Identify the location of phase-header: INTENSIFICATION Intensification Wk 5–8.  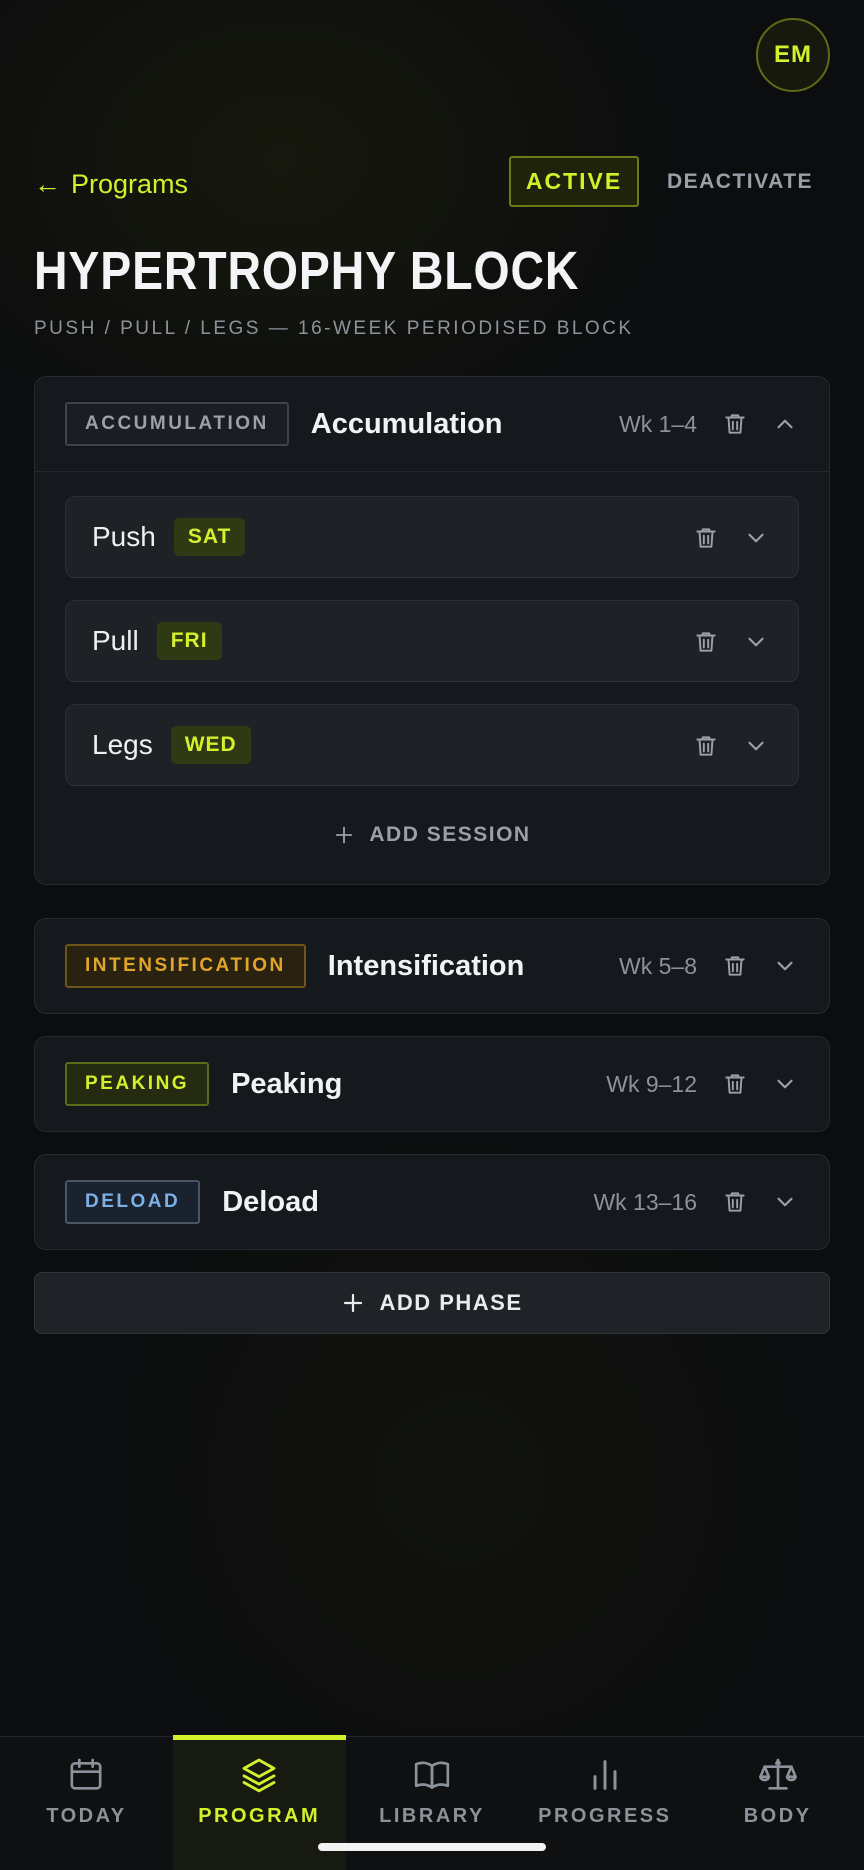
(432, 966).